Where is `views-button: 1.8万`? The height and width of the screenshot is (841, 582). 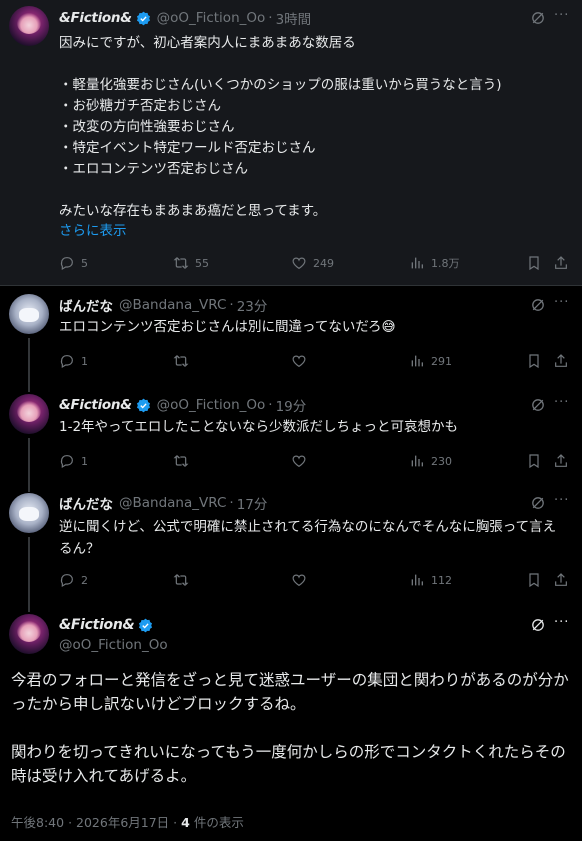 views-button: 1.8万 is located at coordinates (434, 263).